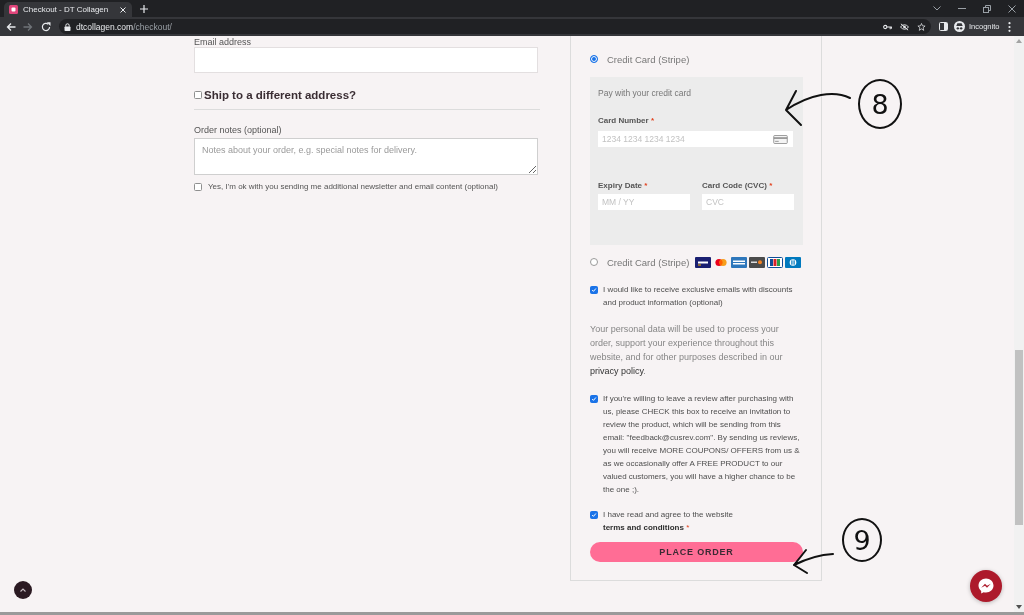 The width and height of the screenshot is (1024, 615). I want to click on terms-label: I have read and agree to the website terms and conditions *, so click(668, 521).